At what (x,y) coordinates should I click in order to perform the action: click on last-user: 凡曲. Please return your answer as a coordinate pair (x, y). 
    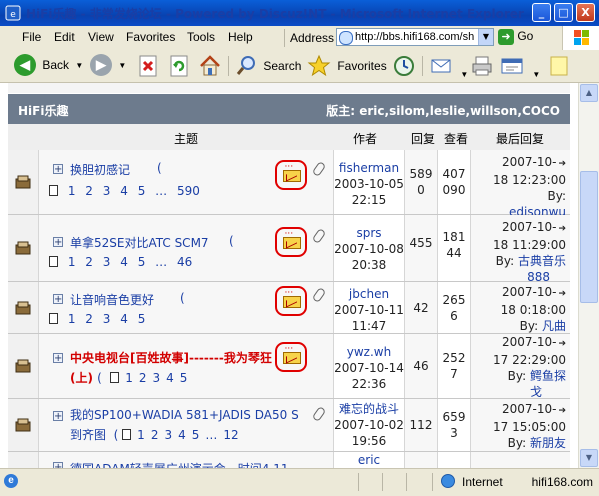
    Looking at the image, I should click on (554, 326).